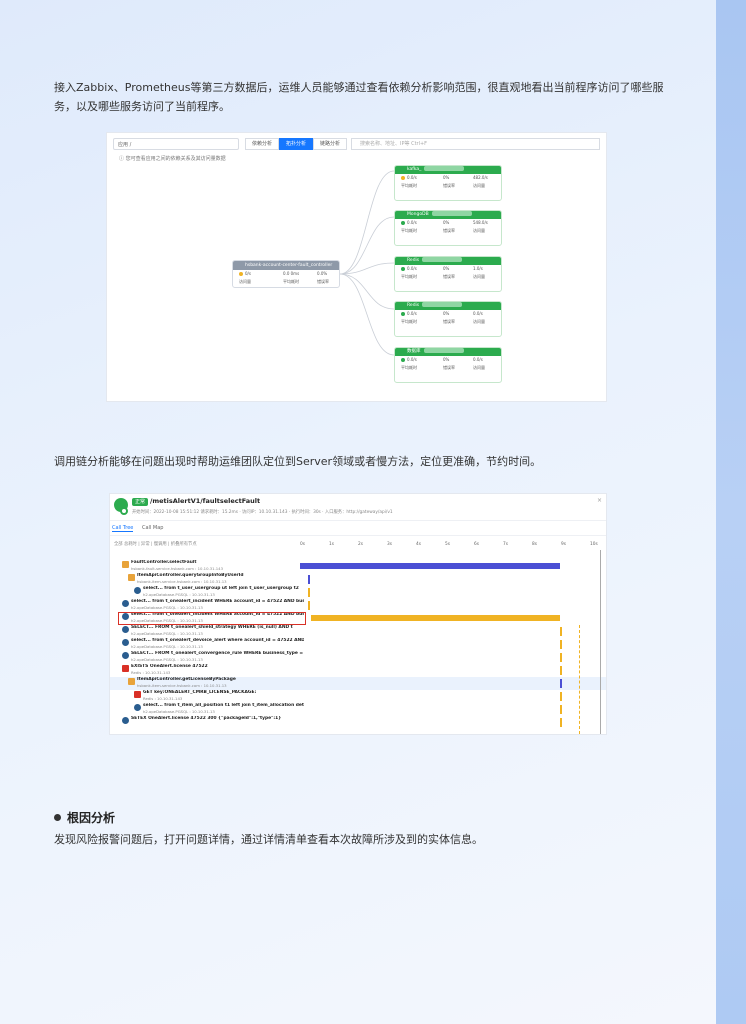 The width and height of the screenshot is (746, 1024). I want to click on node-name: MongoDB, so click(418, 214).